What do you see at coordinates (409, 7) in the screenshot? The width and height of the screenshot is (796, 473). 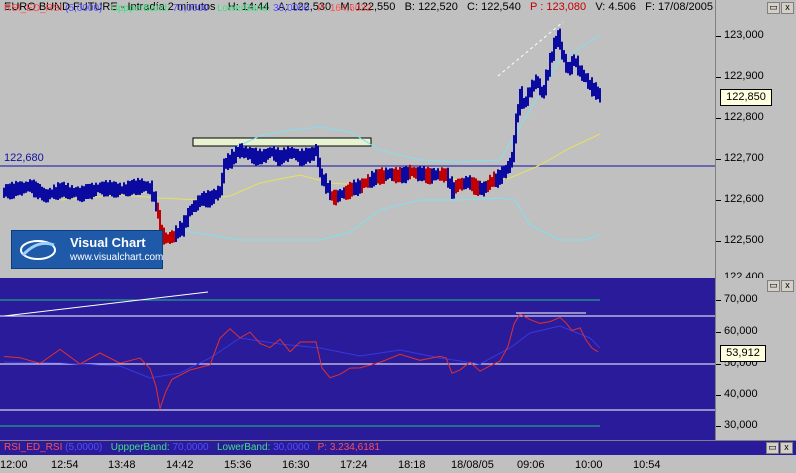 I see `min-label: B:` at bounding box center [409, 7].